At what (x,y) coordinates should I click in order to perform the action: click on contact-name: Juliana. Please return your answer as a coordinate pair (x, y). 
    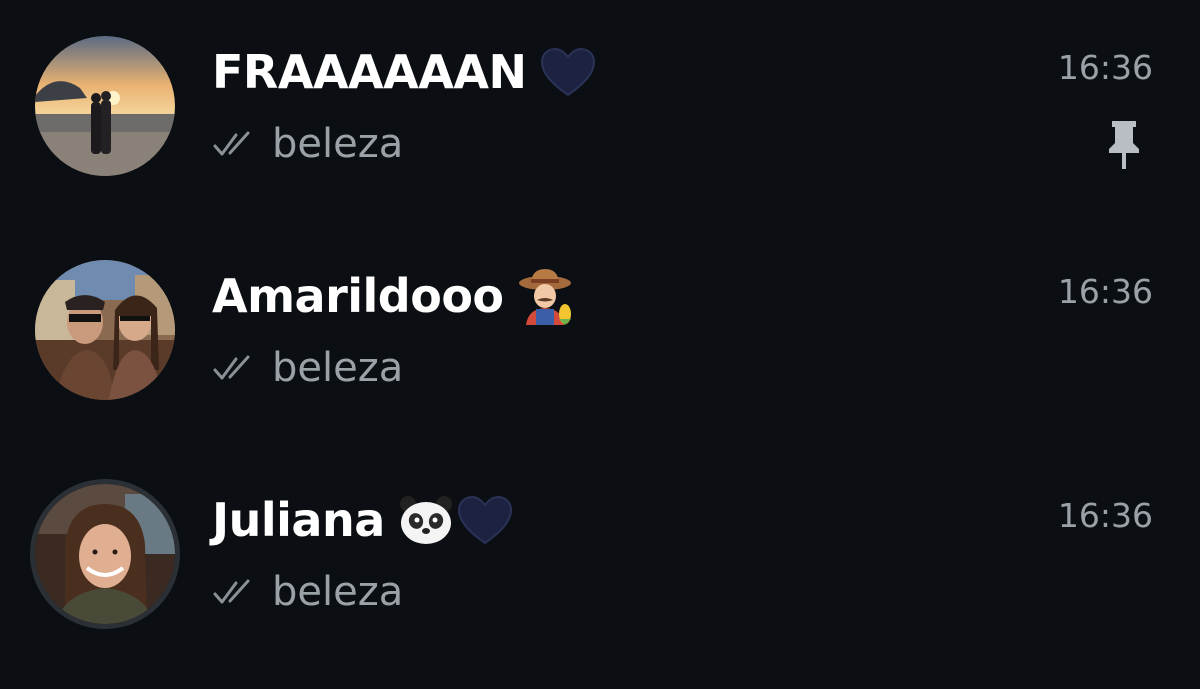
    Looking at the image, I should click on (362, 520).